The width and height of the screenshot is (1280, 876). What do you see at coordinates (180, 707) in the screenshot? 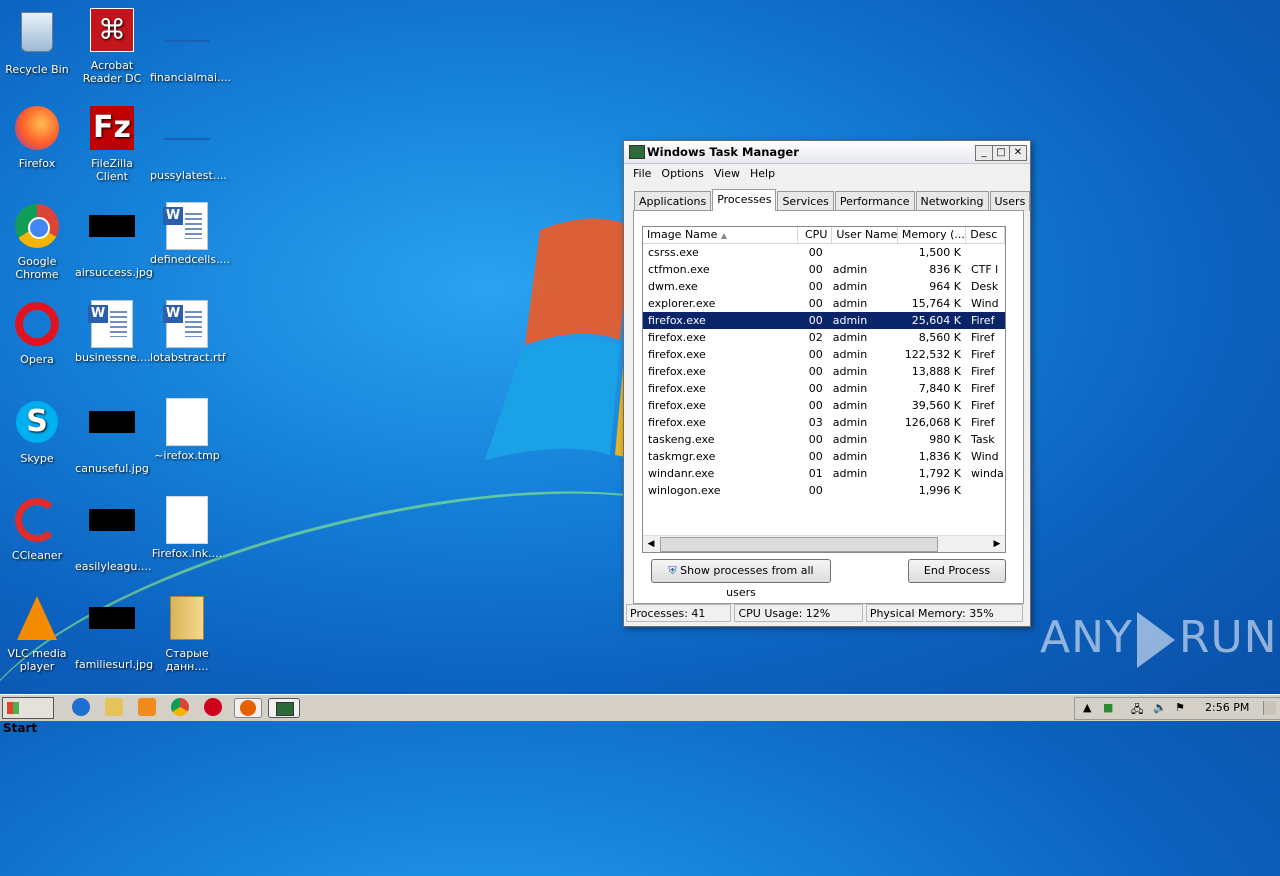
I see `chrome-icon` at bounding box center [180, 707].